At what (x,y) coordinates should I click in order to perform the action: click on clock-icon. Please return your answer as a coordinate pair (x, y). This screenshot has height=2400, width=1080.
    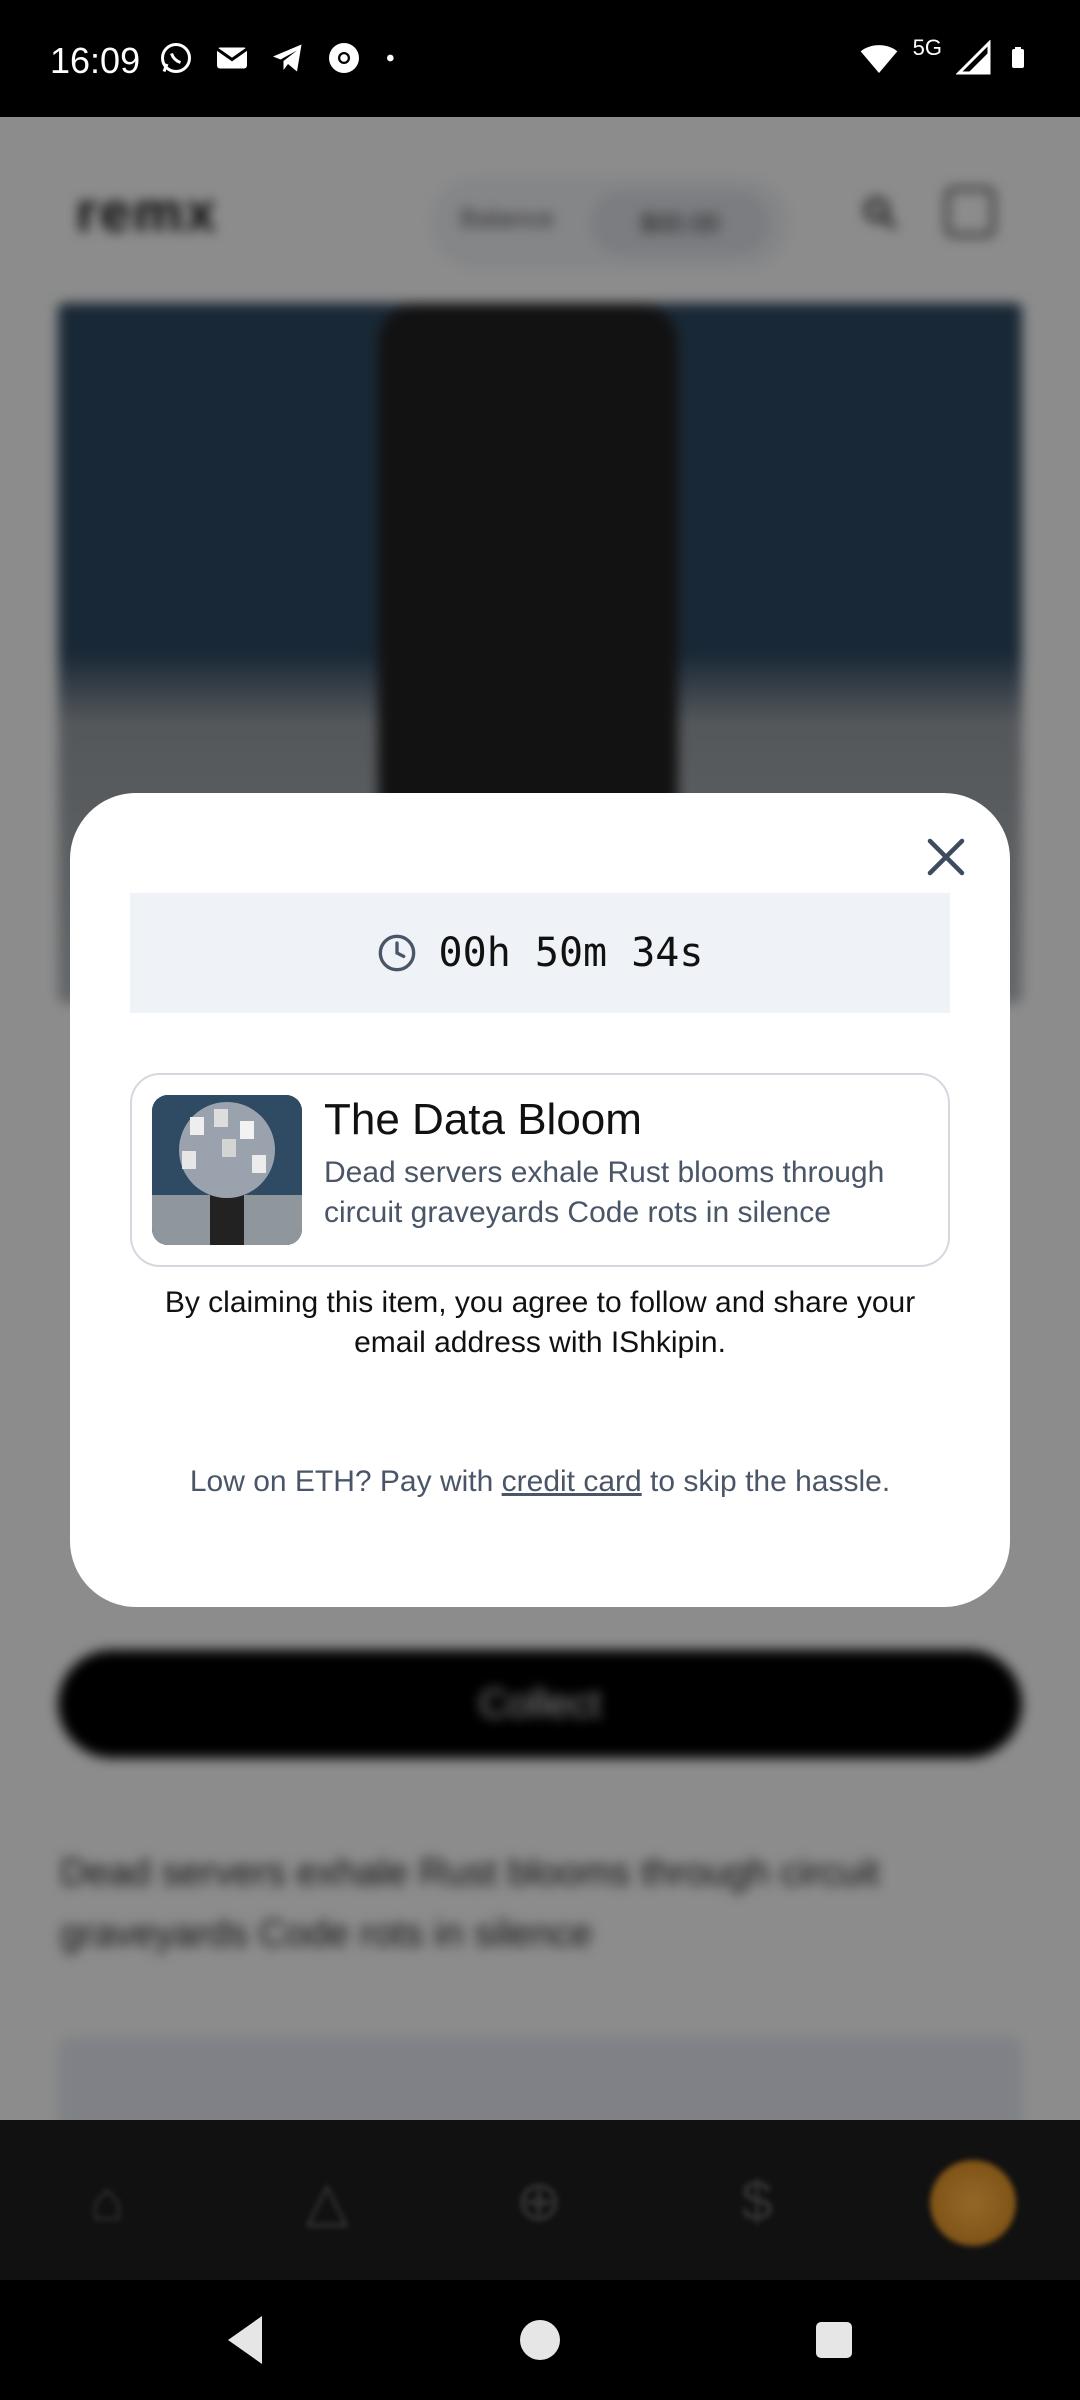
    Looking at the image, I should click on (396, 953).